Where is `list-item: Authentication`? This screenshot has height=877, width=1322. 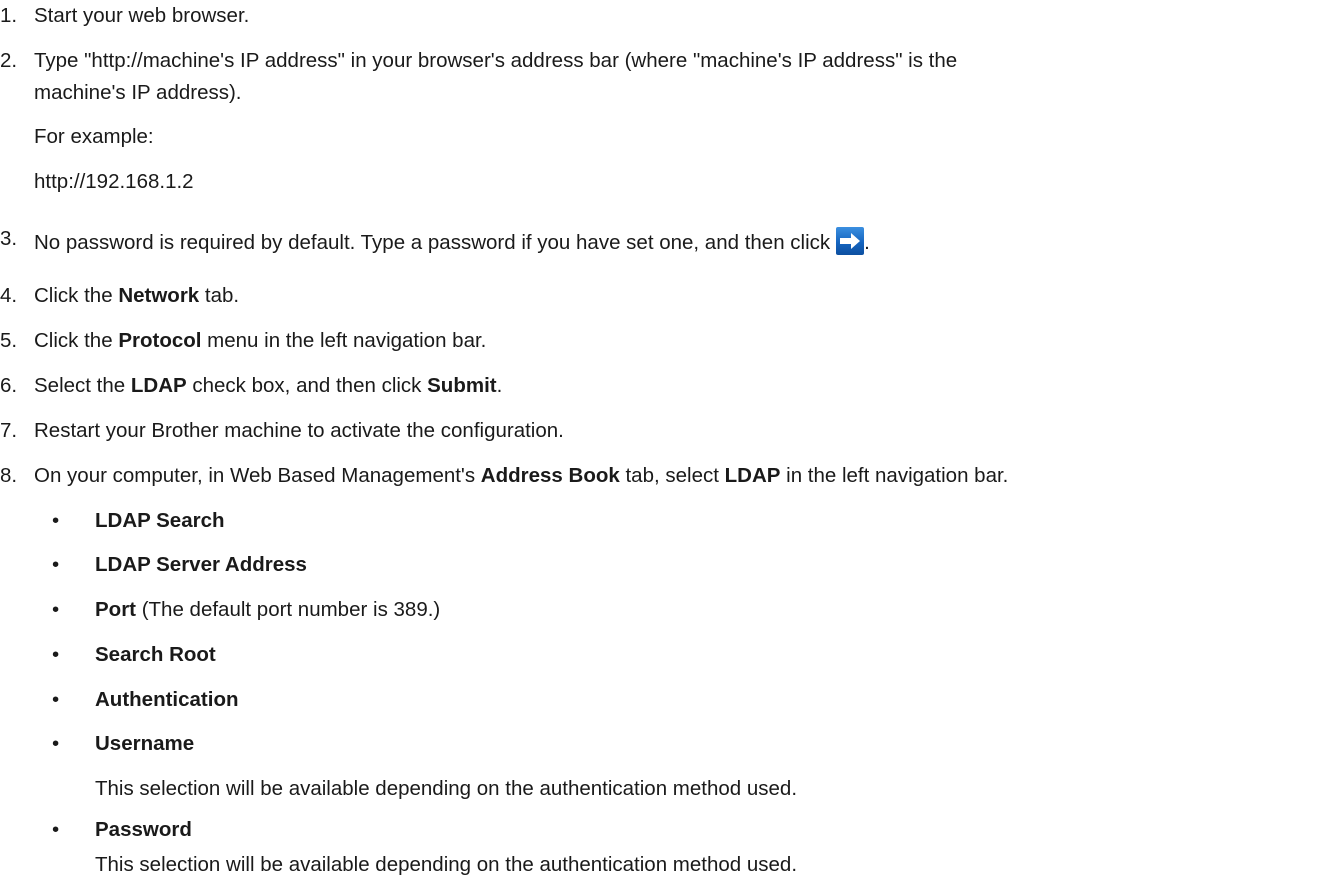
list-item: Authentication is located at coordinates (167, 699).